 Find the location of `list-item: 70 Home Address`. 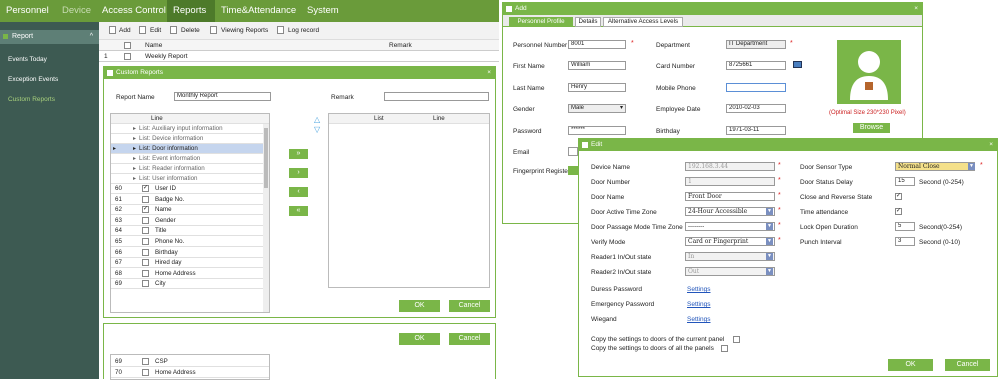

list-item: 70 Home Address is located at coordinates (190, 373).